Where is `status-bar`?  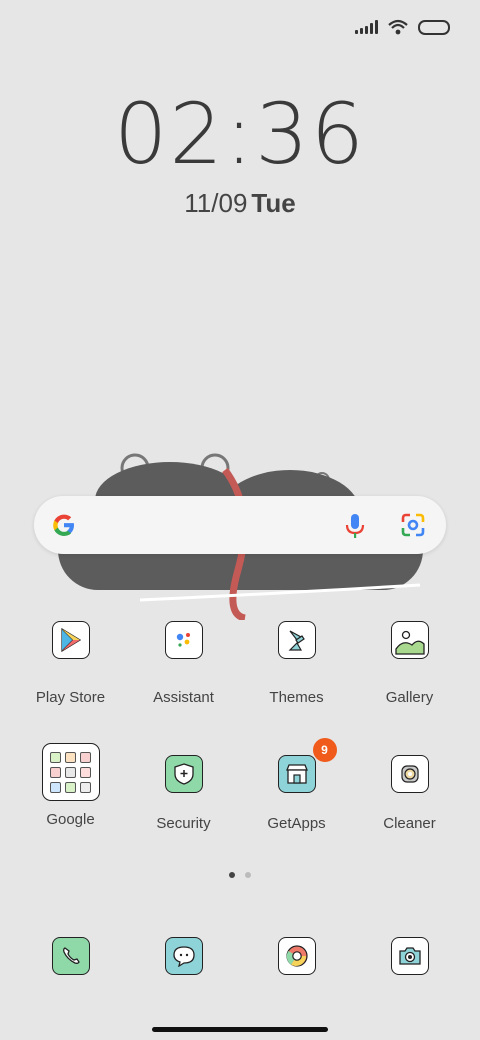 status-bar is located at coordinates (402, 27).